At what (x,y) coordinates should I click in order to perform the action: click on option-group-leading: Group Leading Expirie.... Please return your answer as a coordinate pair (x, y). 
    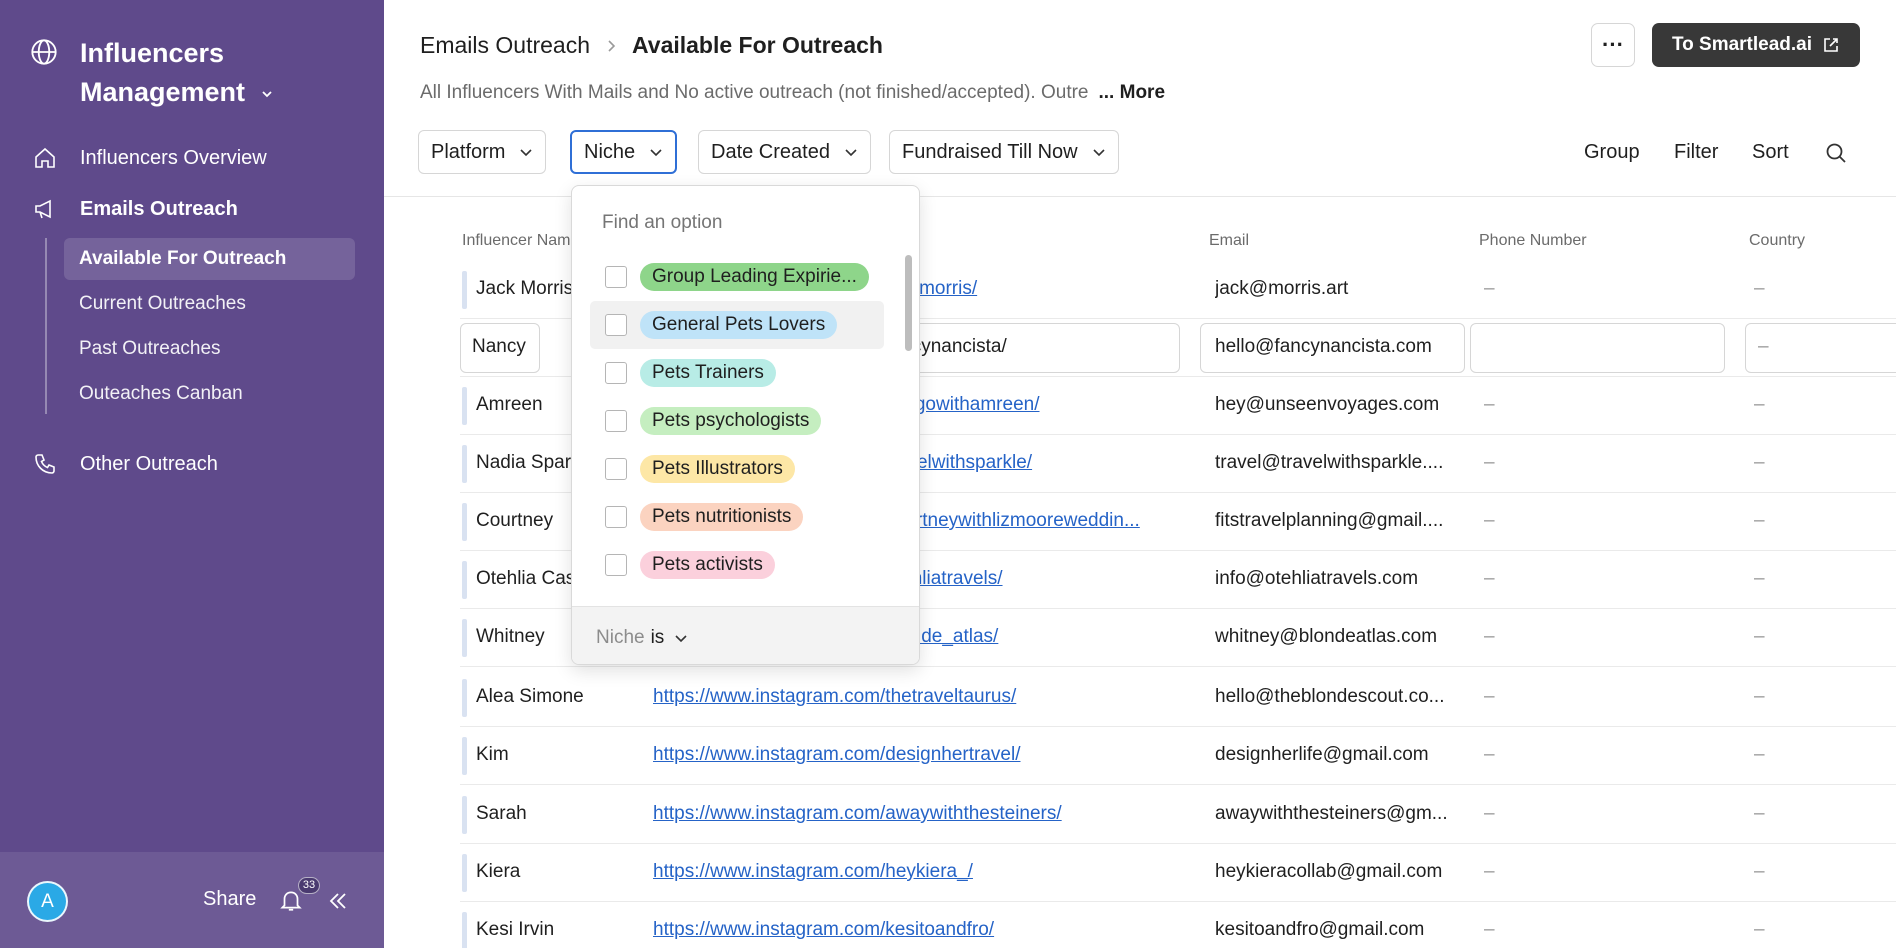
    Looking at the image, I should click on (737, 277).